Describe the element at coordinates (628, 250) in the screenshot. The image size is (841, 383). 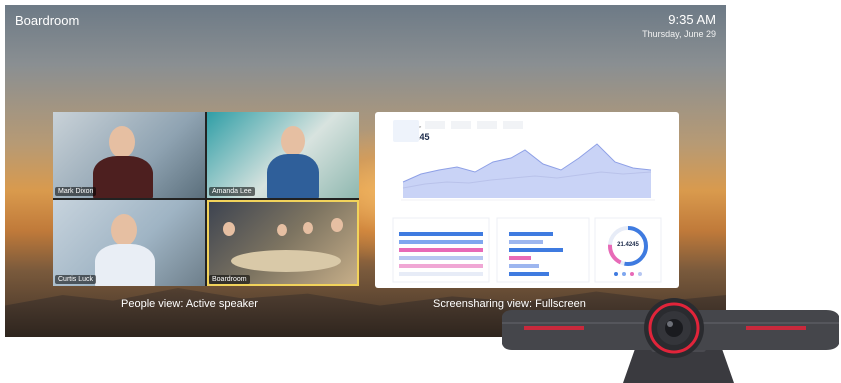
I see `donut-panel` at that location.